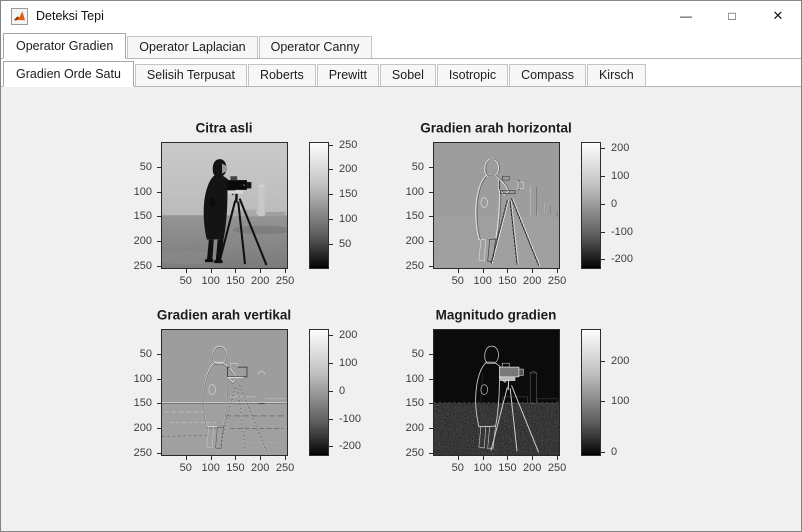 The height and width of the screenshot is (532, 802). Describe the element at coordinates (482, 468) in the screenshot. I see `x-tick-label: 100` at that location.